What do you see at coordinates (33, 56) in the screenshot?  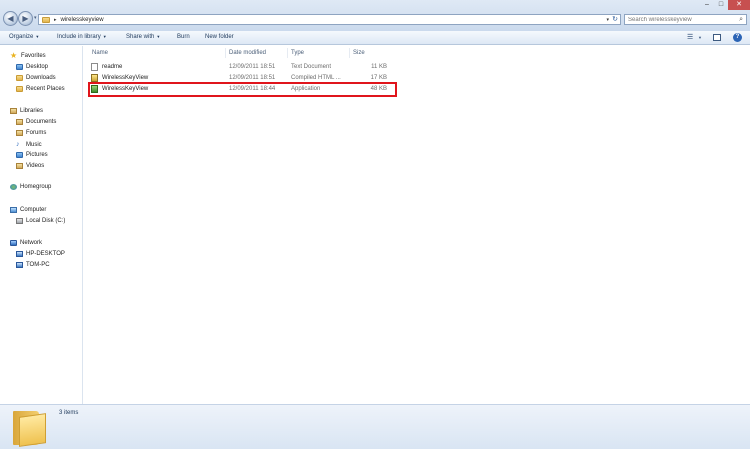 I see `nav-favorites-label: Favorites` at bounding box center [33, 56].